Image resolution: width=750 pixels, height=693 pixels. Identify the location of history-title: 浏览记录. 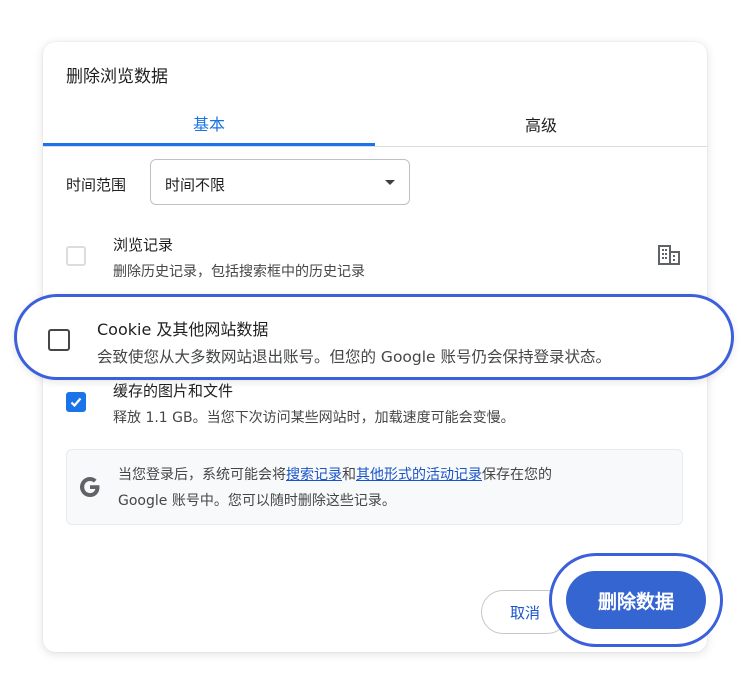
(143, 245).